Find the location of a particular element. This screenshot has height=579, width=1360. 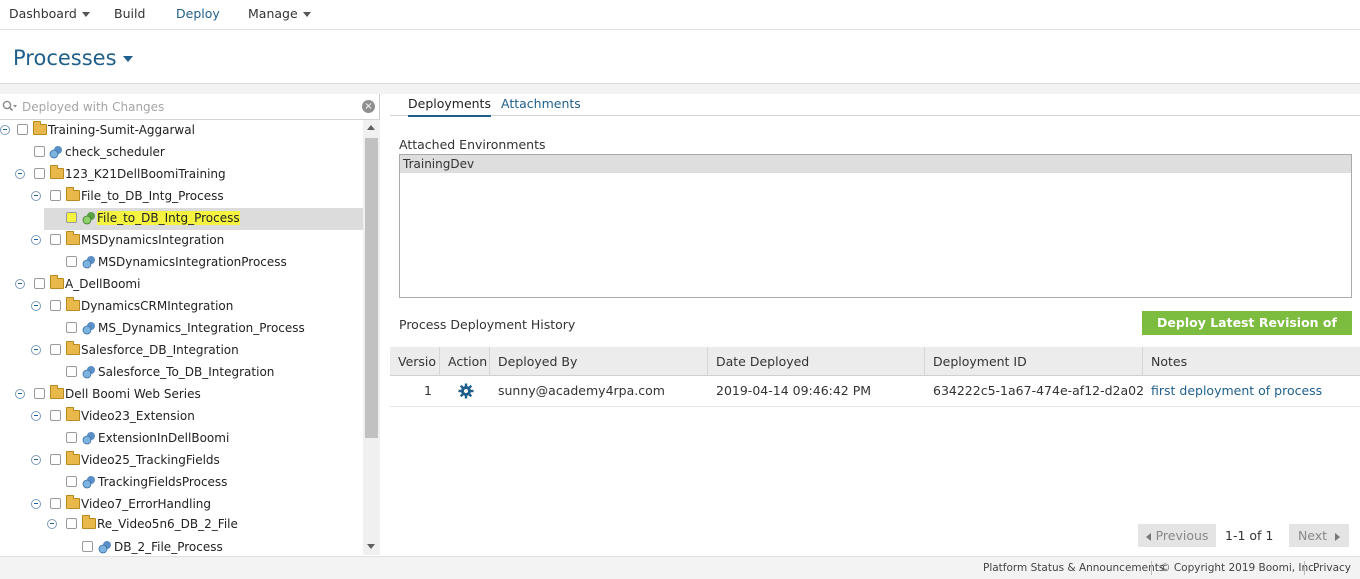

tree-item: DB_2_File_Process is located at coordinates (181, 546).